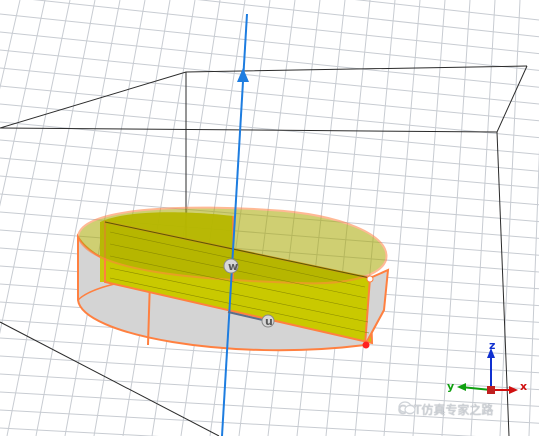  I want to click on x-label: x, so click(523, 386).